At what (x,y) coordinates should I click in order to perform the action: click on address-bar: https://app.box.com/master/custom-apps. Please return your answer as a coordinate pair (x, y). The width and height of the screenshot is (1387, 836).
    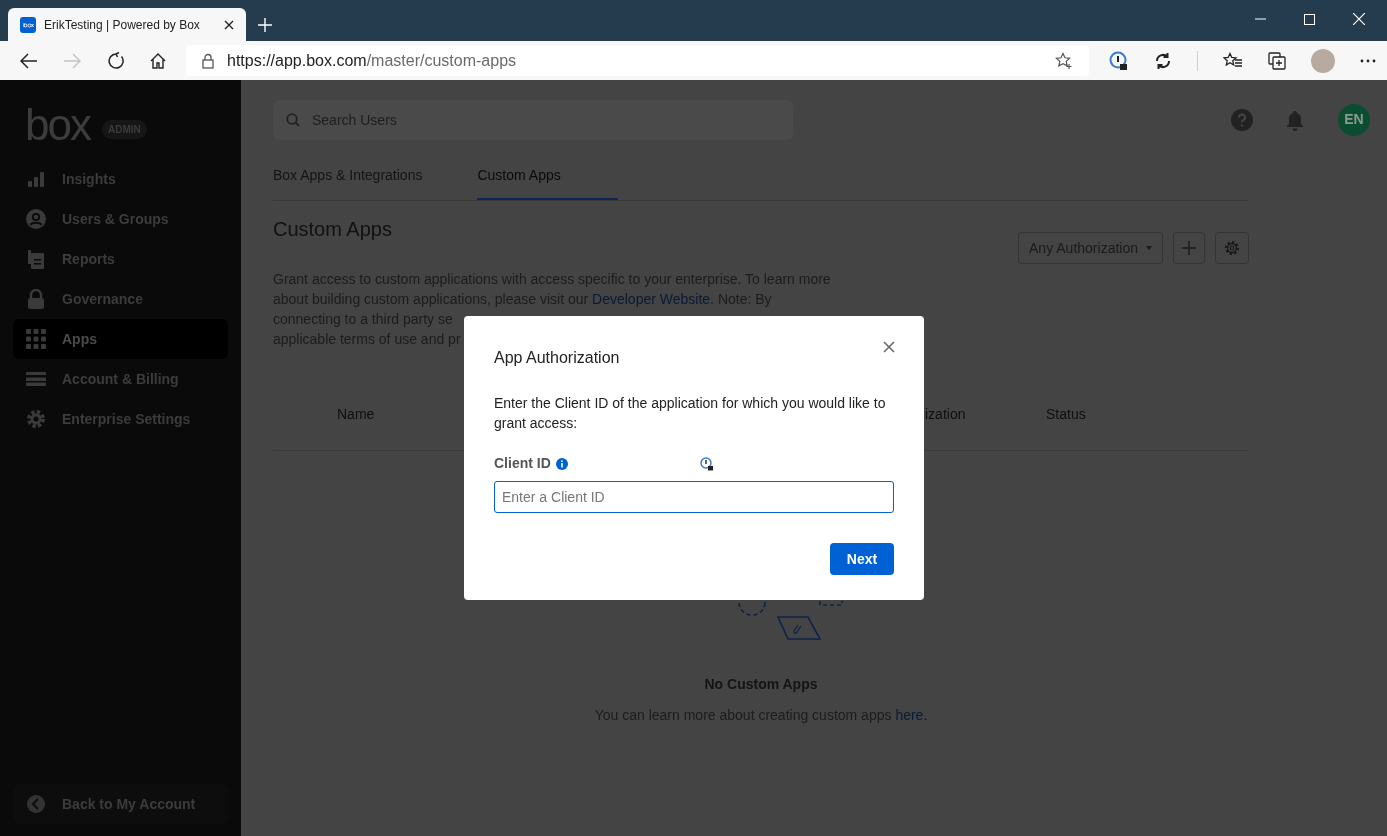
    Looking at the image, I should click on (637, 60).